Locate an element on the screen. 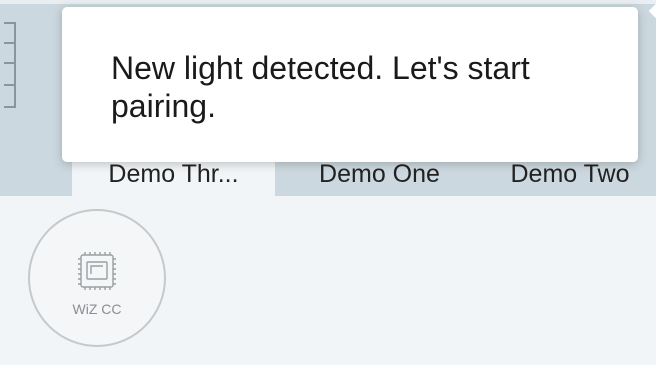  device-tile-wiz-cc: WiZ CC is located at coordinates (97, 278).